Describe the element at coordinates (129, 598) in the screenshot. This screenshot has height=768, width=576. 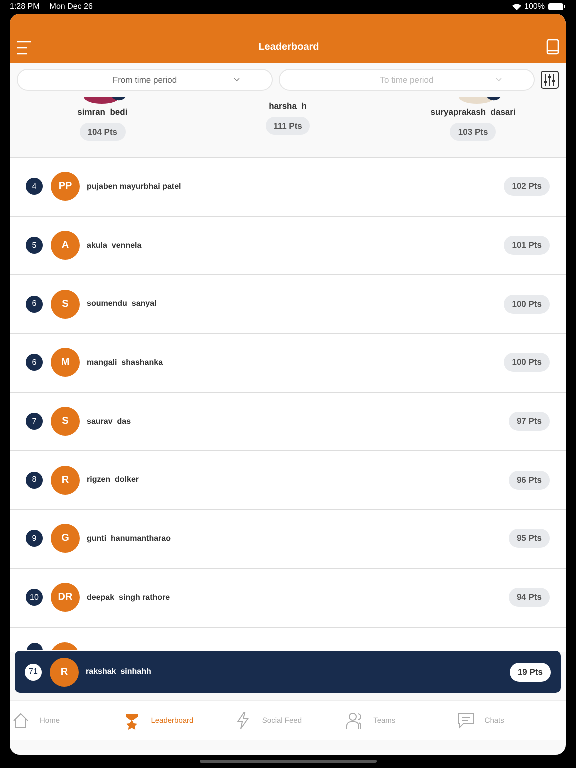
I see `player-name: deepak singh rathore` at that location.